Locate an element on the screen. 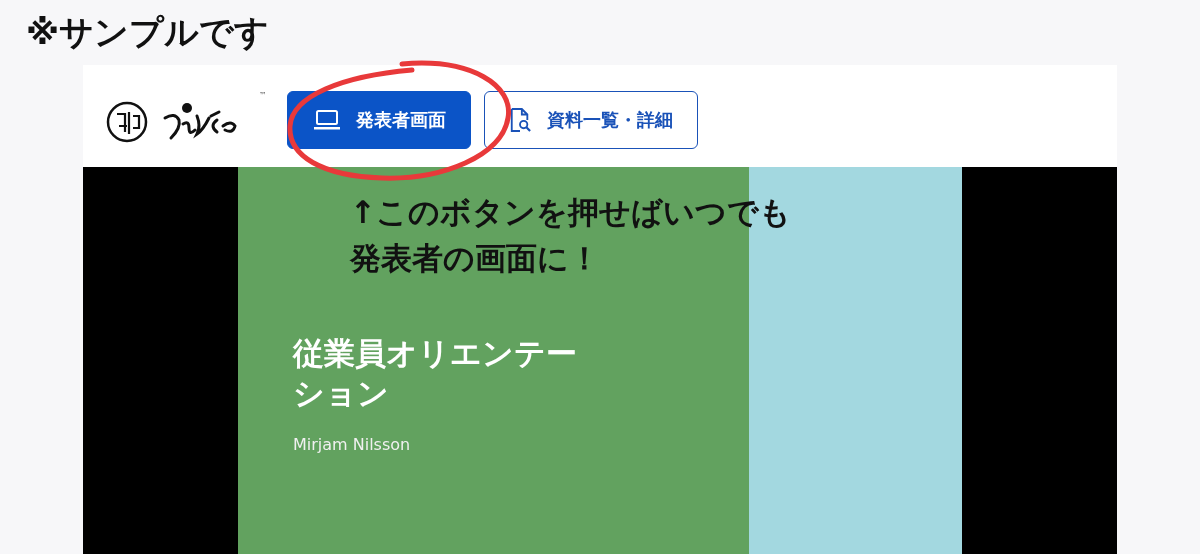  laptop-icon is located at coordinates (327, 120).